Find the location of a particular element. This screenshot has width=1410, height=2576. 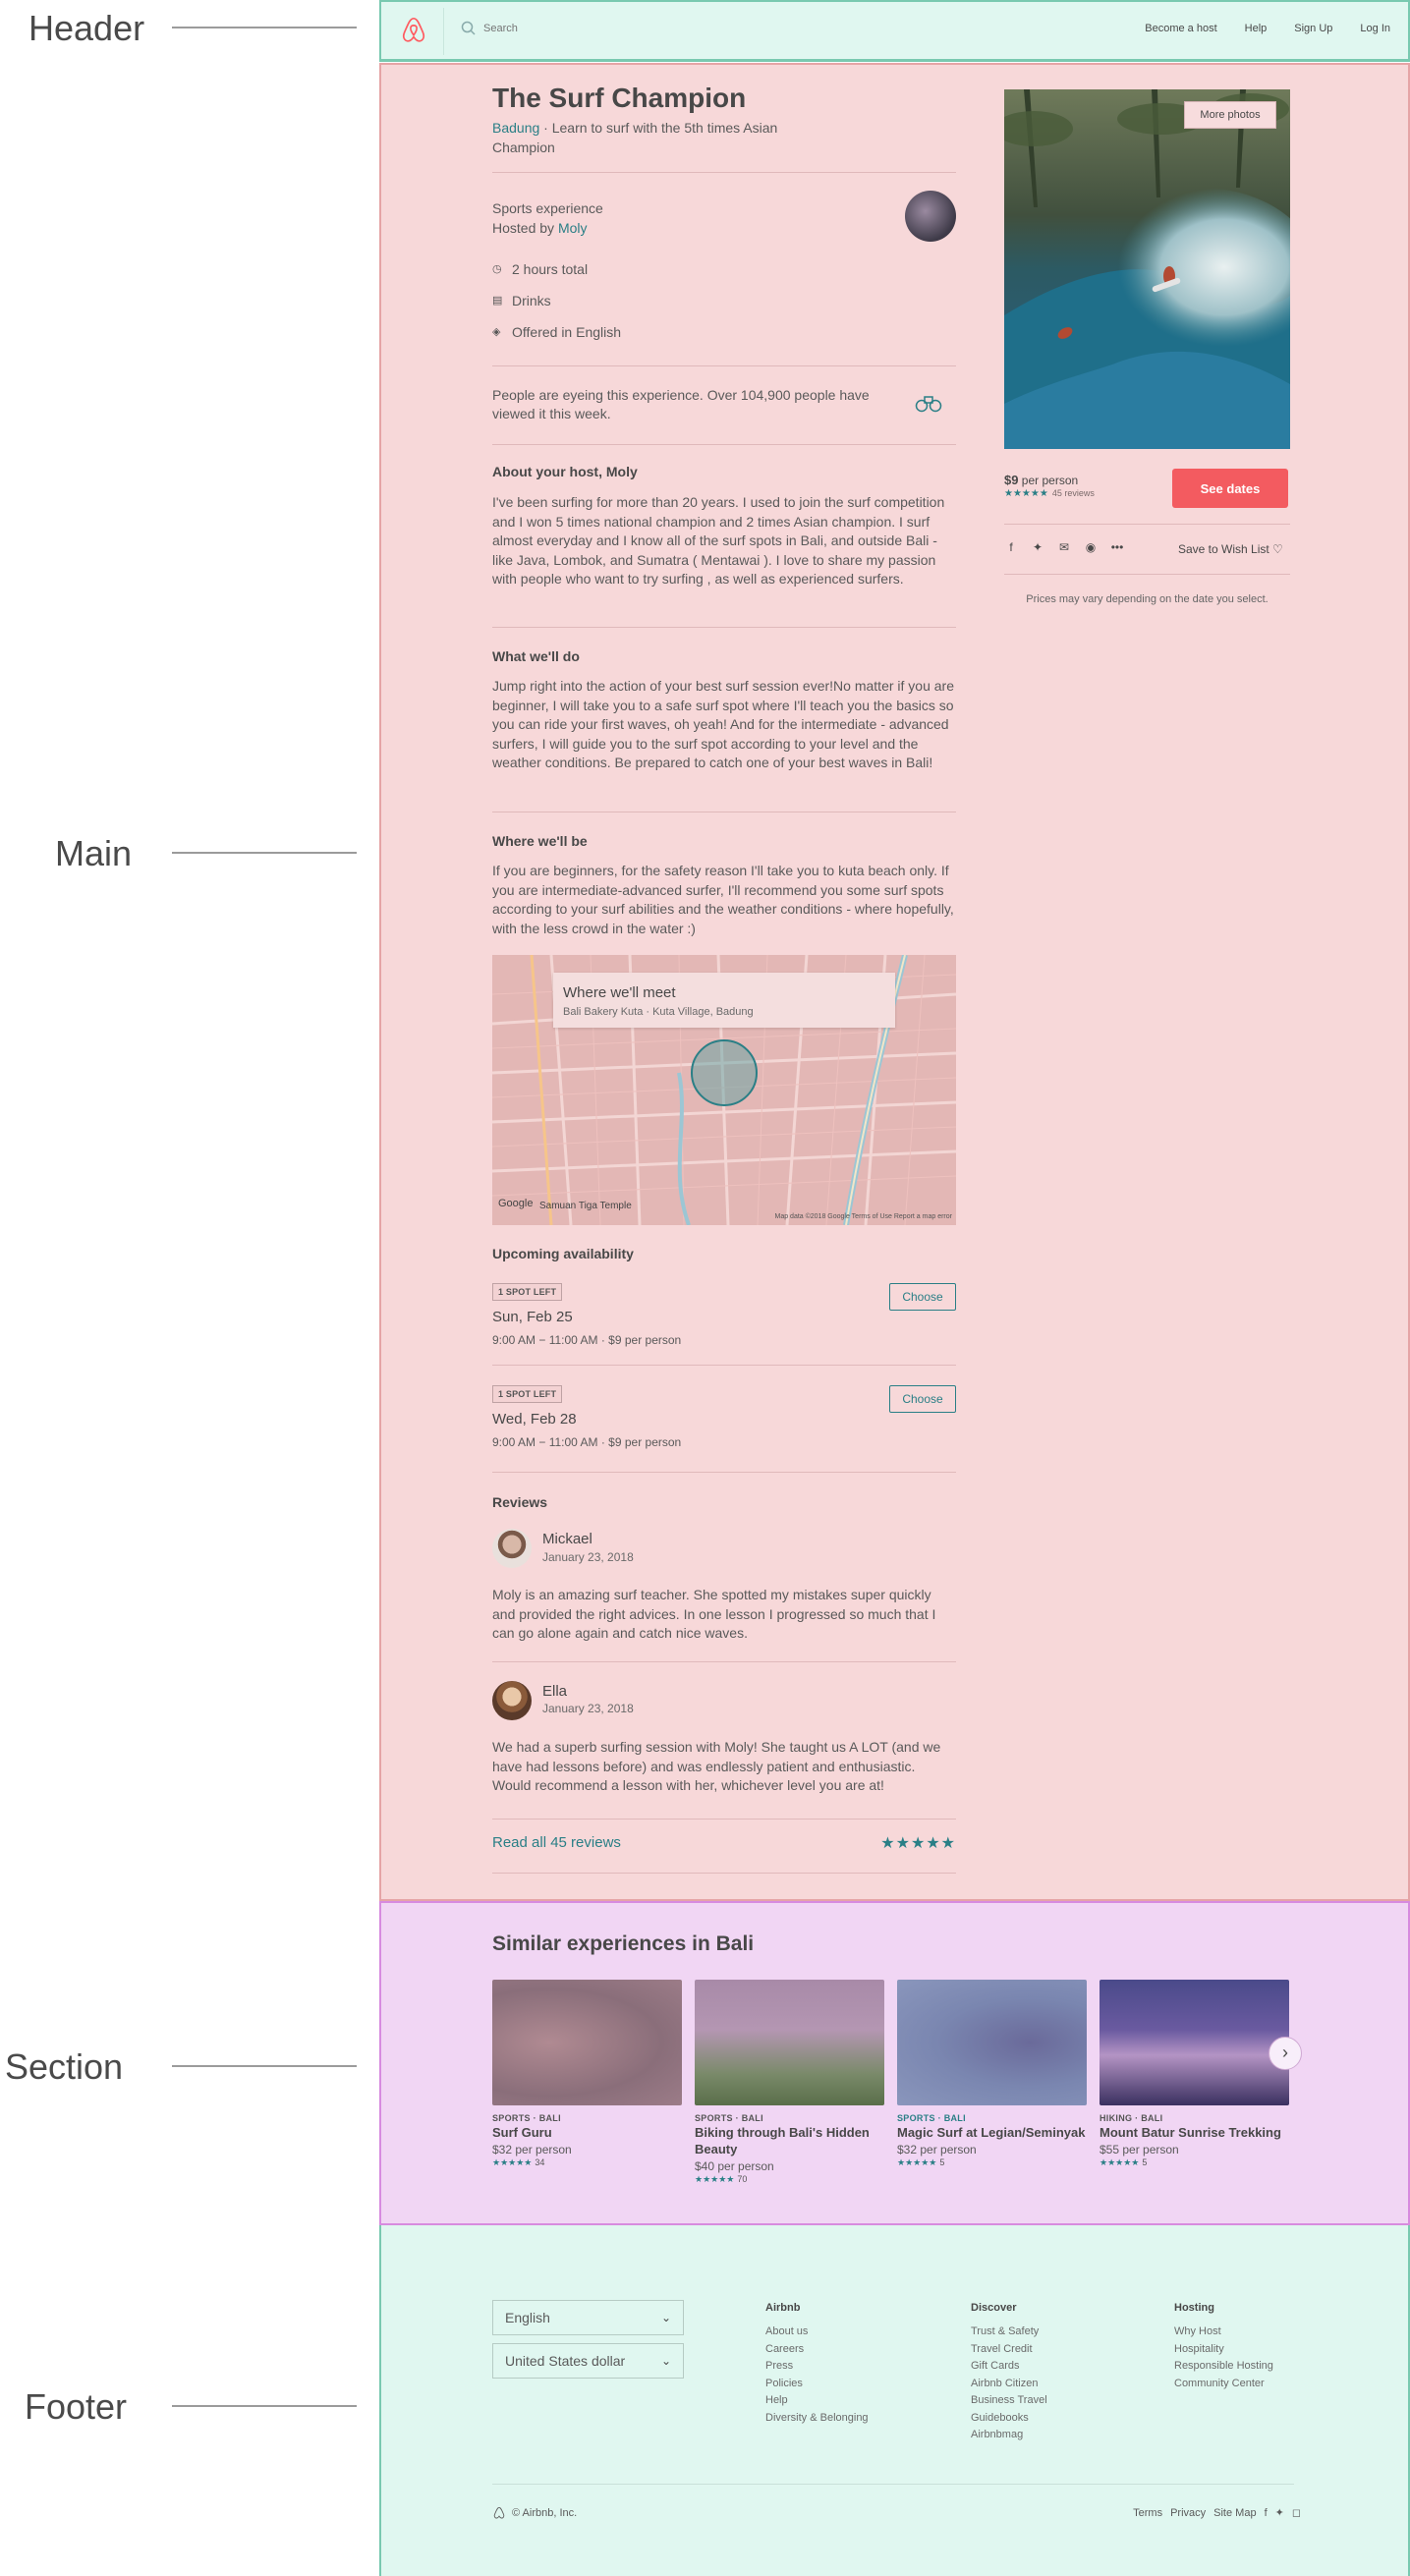

reviewer-name: Mickael is located at coordinates (567, 1539).